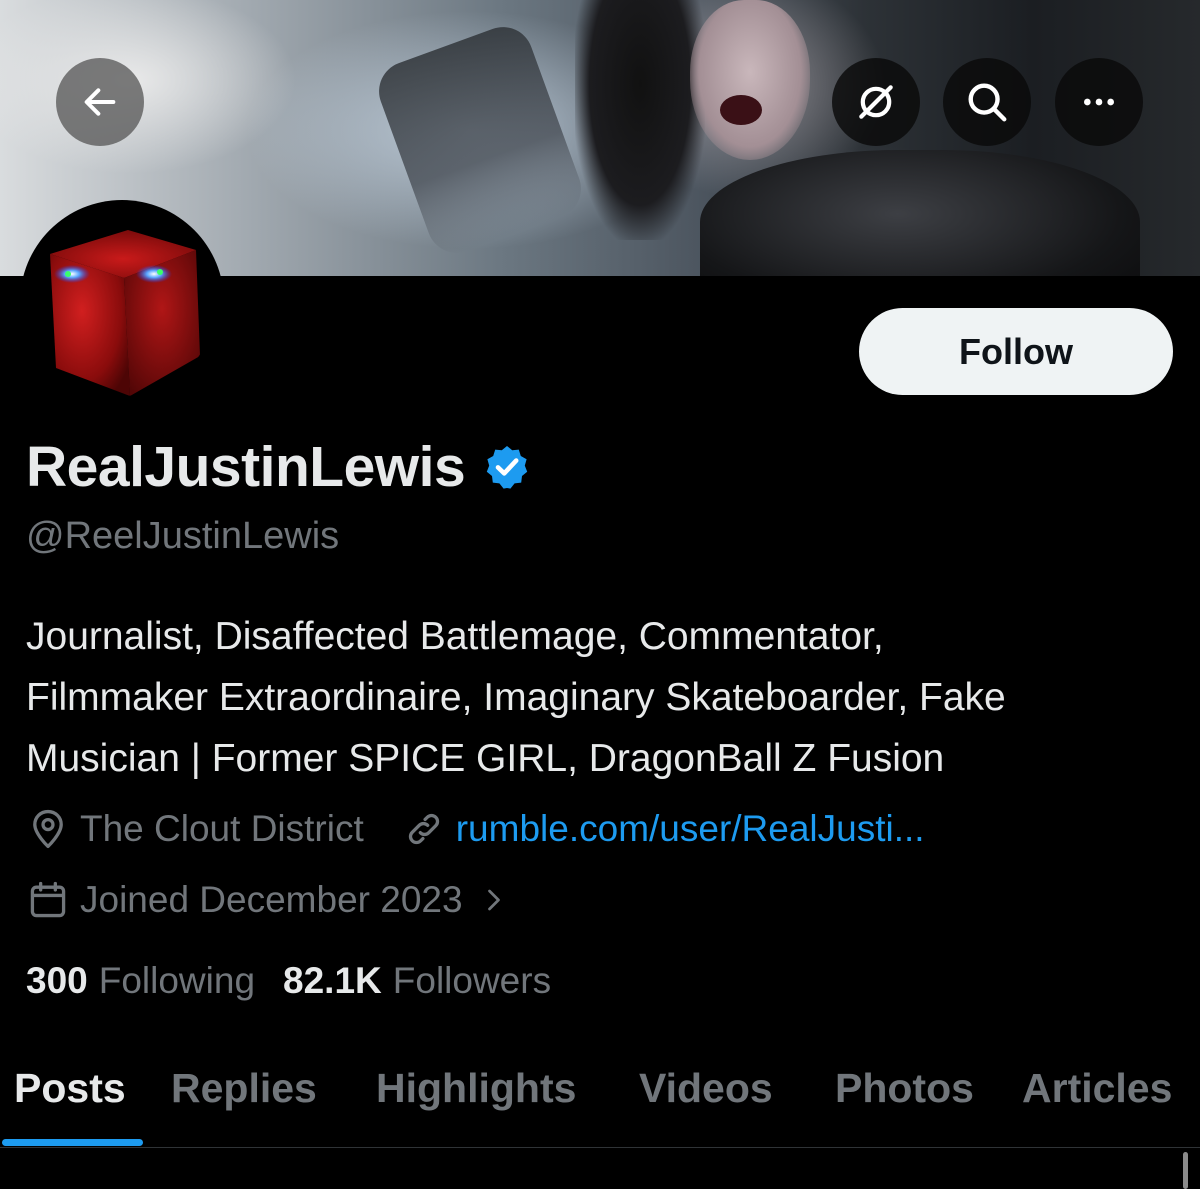 Image resolution: width=1200 pixels, height=1189 pixels. I want to click on tab-photos: Photos, so click(904, 1088).